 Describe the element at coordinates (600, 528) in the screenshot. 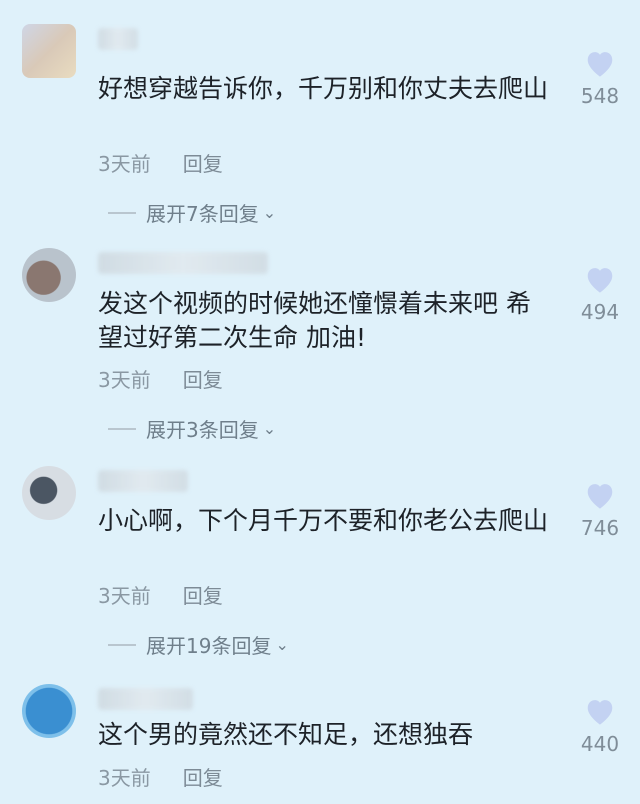

I see `like-count: 746` at that location.